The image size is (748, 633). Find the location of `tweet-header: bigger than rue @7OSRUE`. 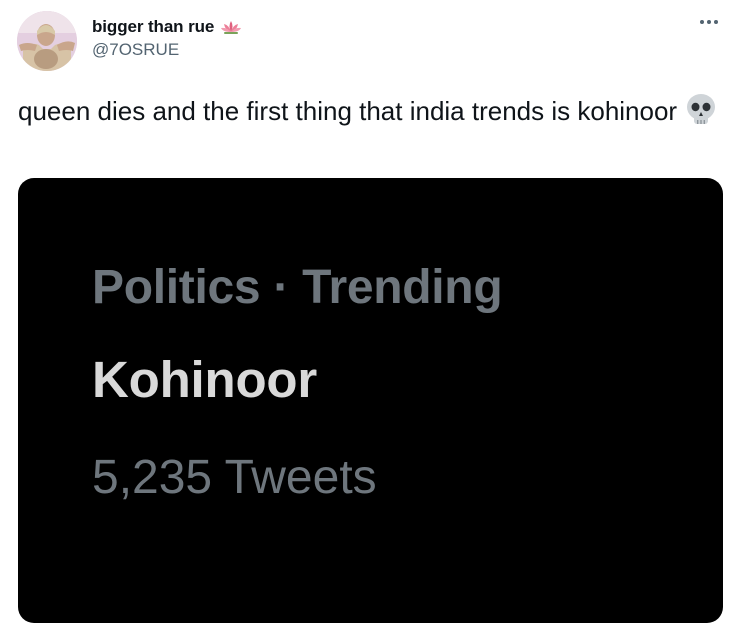

tweet-header: bigger than rue @7OSRUE is located at coordinates (167, 38).